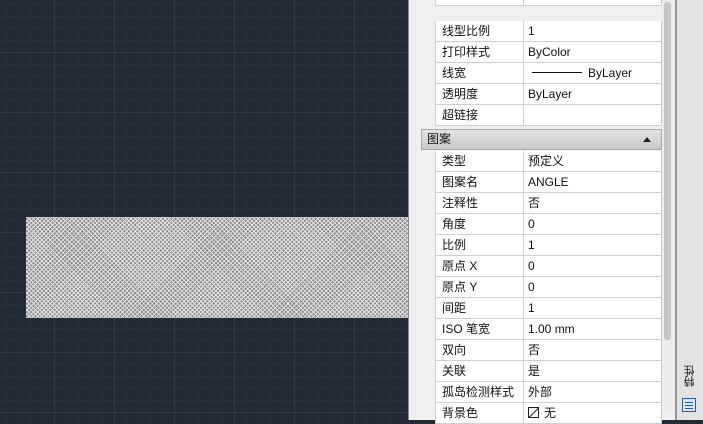 This screenshot has height=424, width=703. I want to click on property-row-iso-pen-width: ISO 笔宽 1.00 mm, so click(541, 329).